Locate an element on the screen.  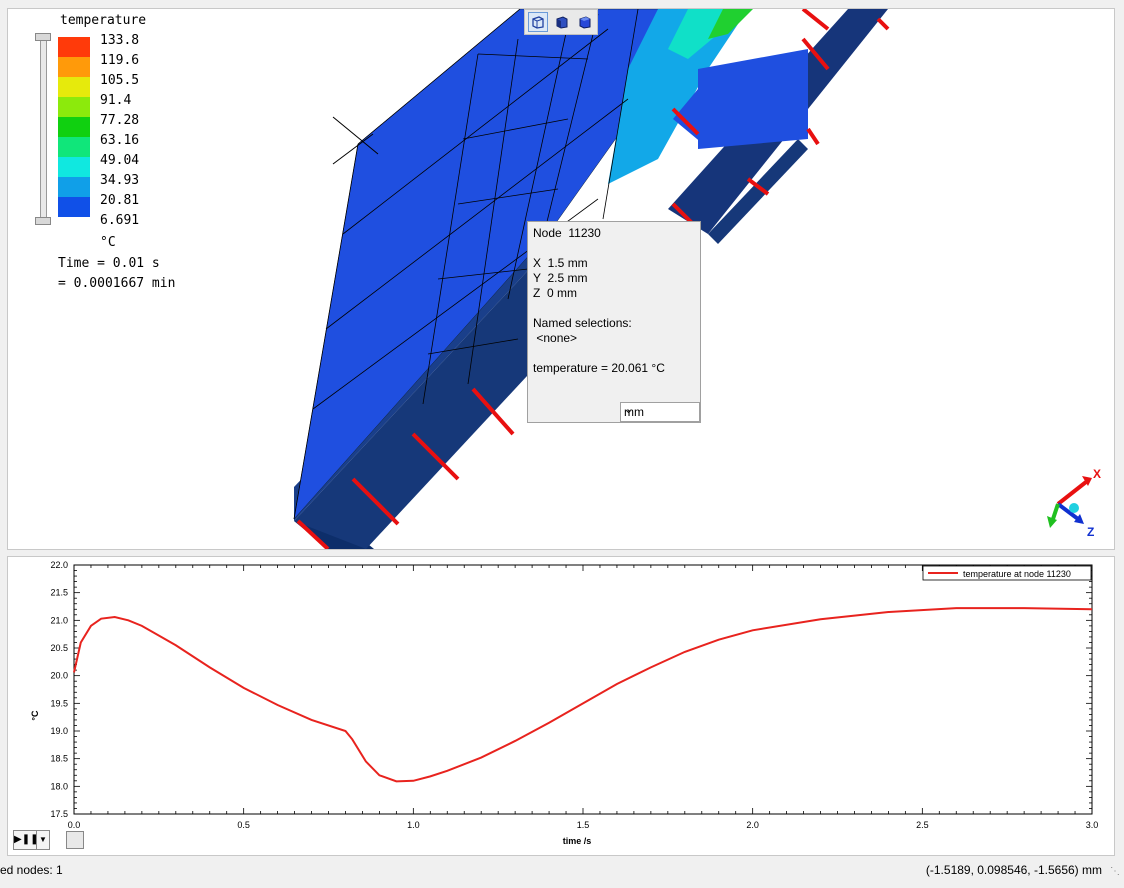
recess-face is located at coordinates (753, 99).